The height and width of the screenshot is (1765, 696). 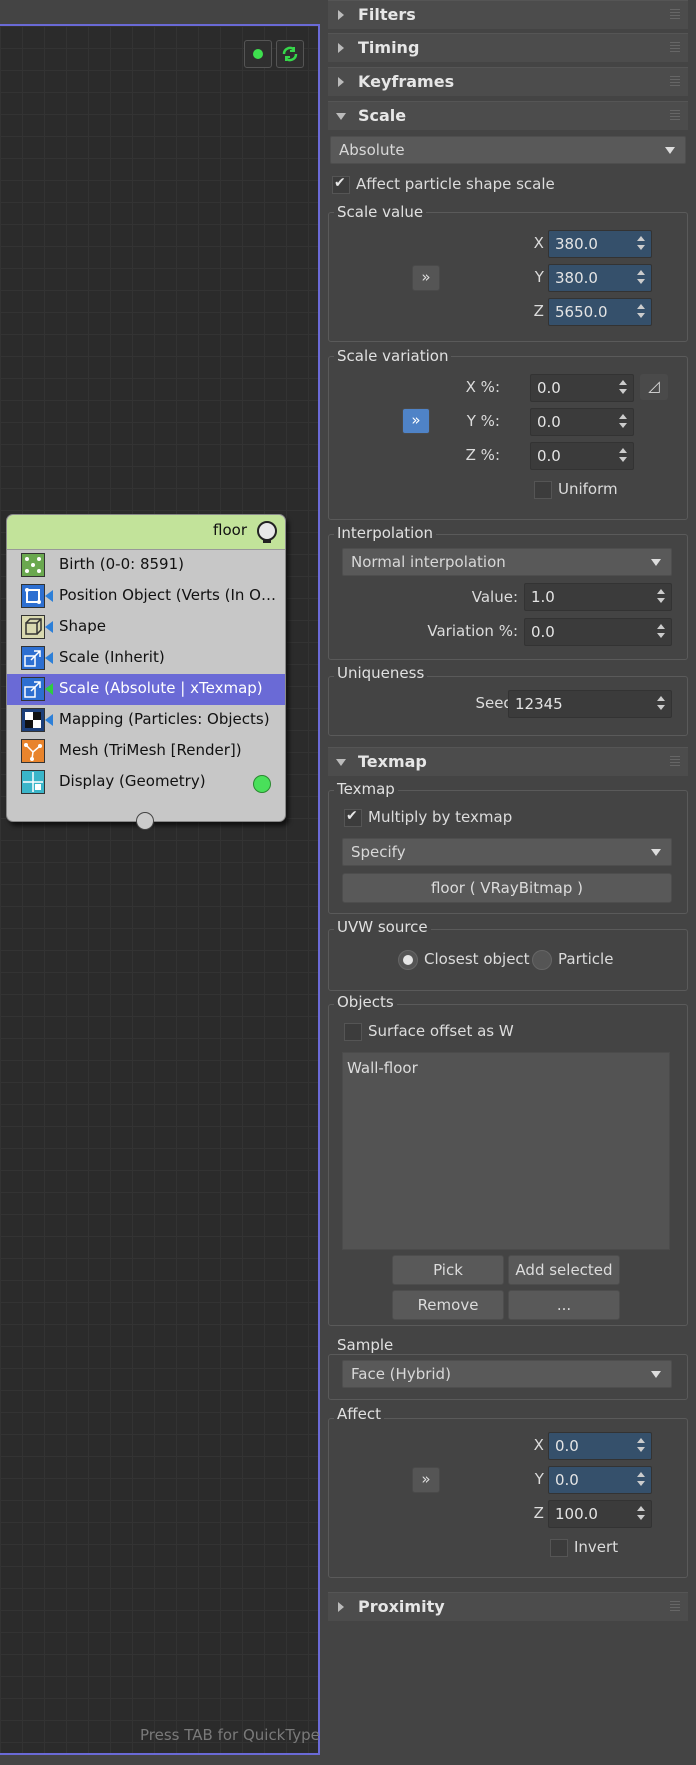 What do you see at coordinates (33, 658) in the screenshot?
I see `scale-icon` at bounding box center [33, 658].